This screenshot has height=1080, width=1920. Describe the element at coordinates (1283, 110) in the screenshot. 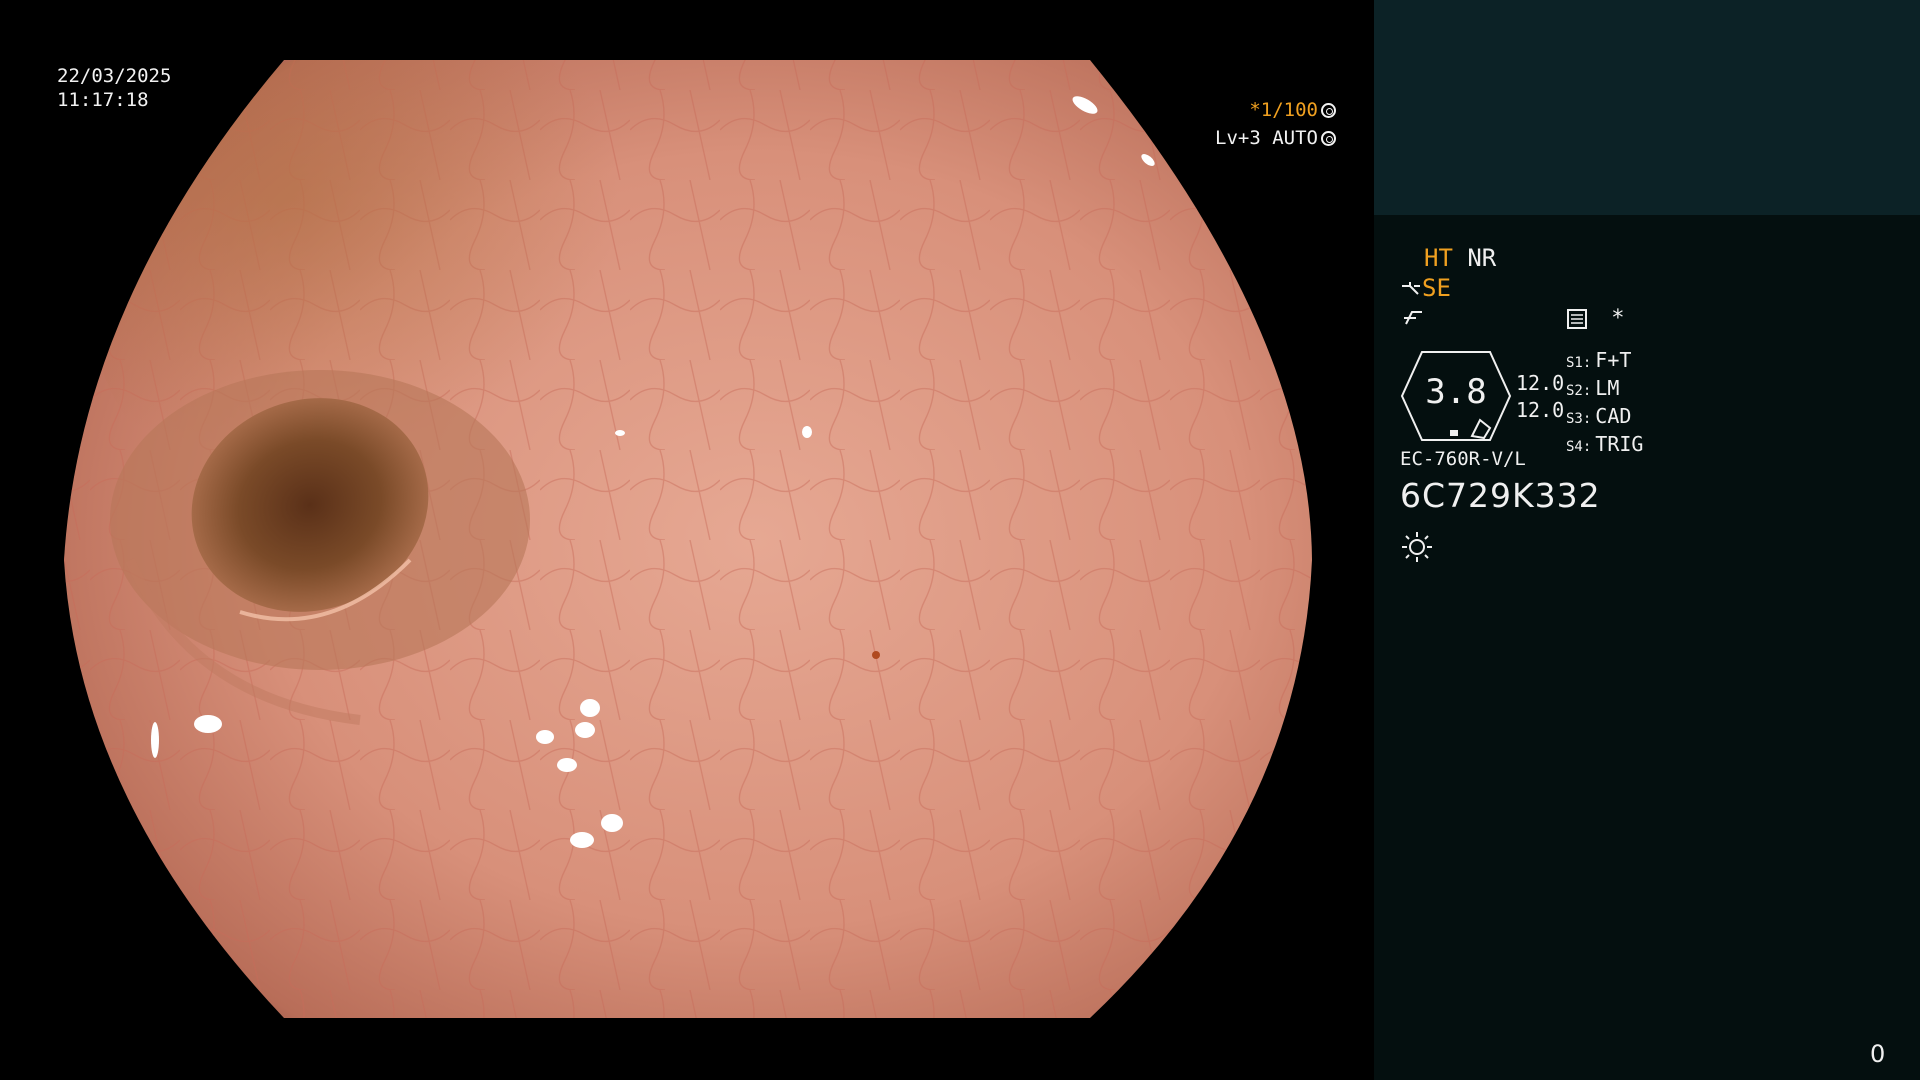

I see `shutter-speed-text: *1/100` at that location.